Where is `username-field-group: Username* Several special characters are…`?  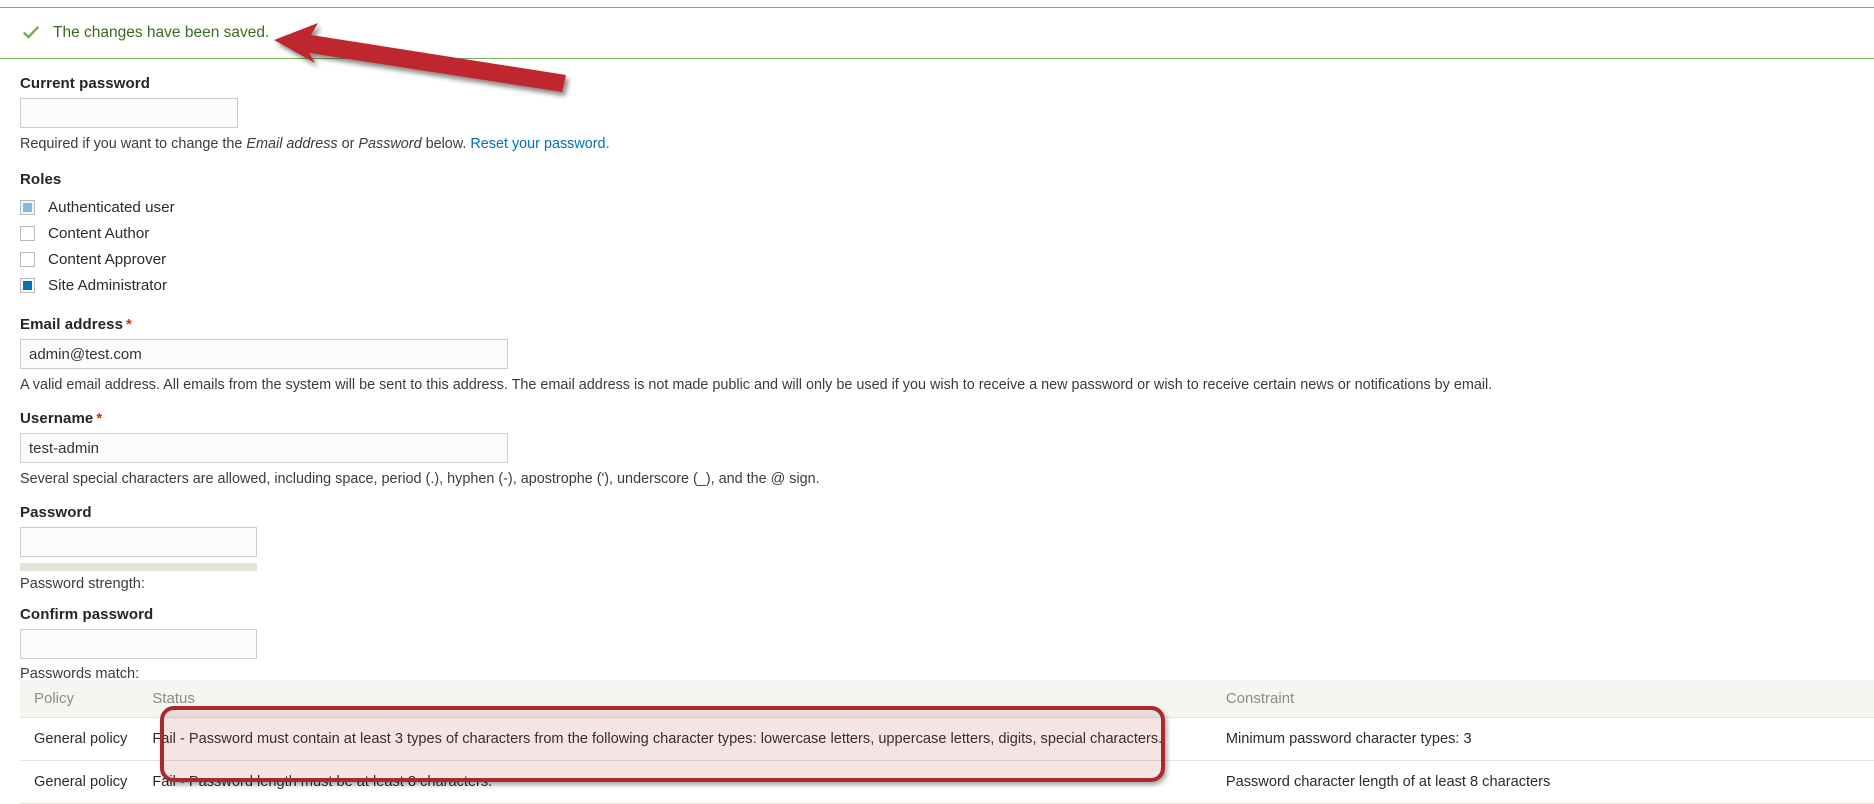 username-field-group: Username* Several special characters are… is located at coordinates (937, 449).